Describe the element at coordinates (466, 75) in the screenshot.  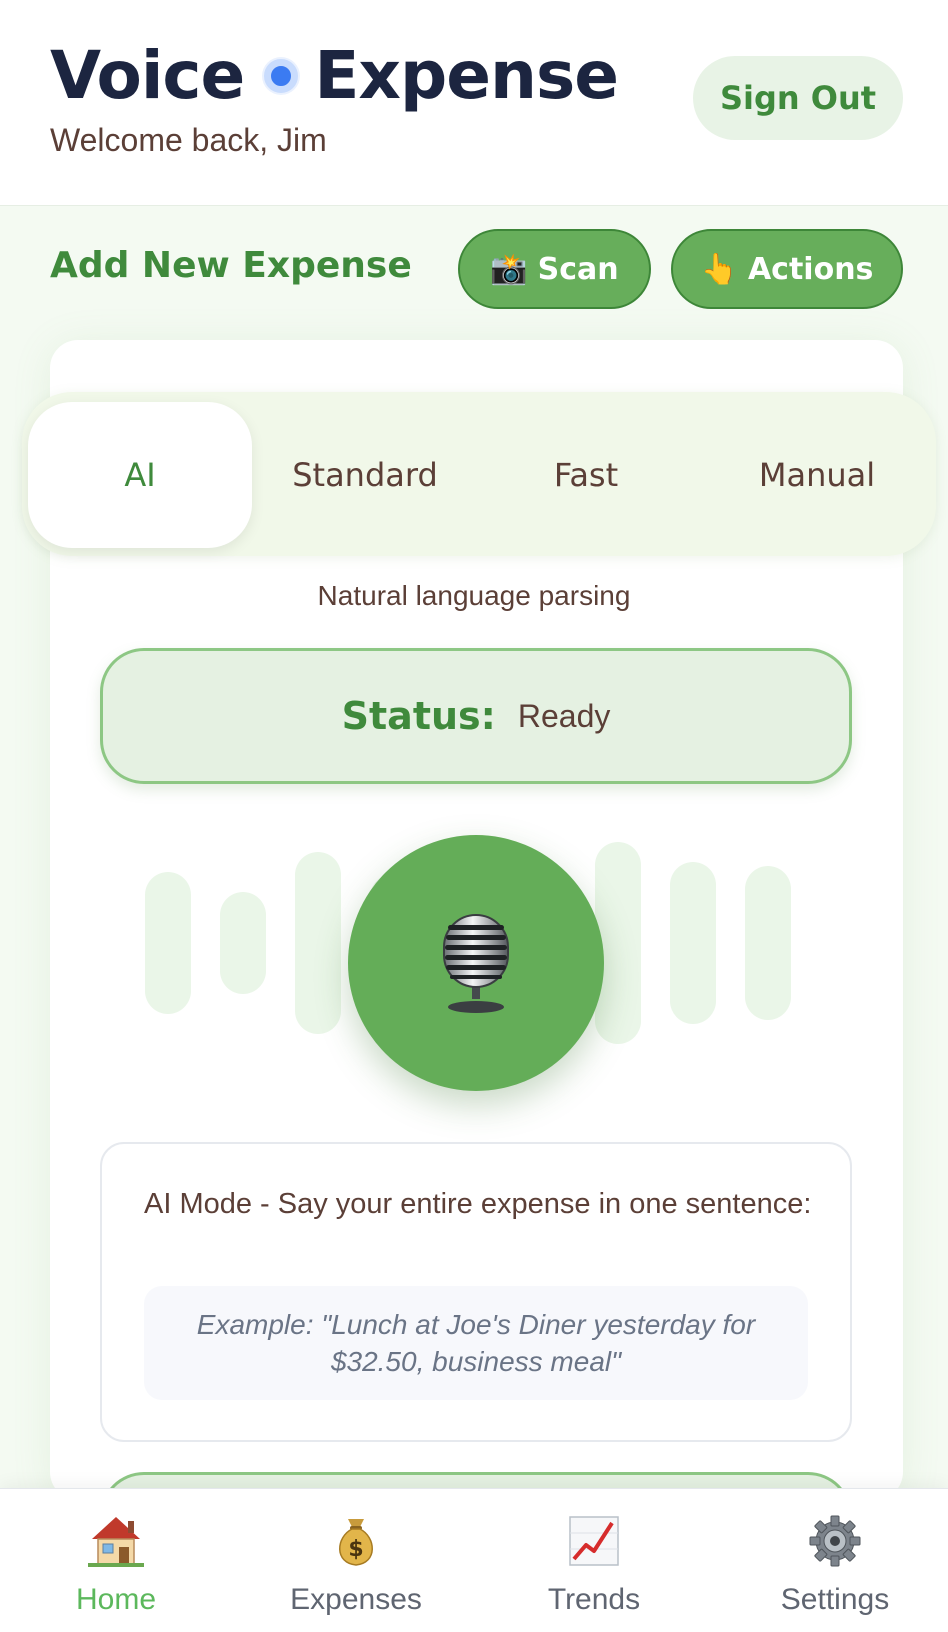
I see `brand-word-expense: Expense` at that location.